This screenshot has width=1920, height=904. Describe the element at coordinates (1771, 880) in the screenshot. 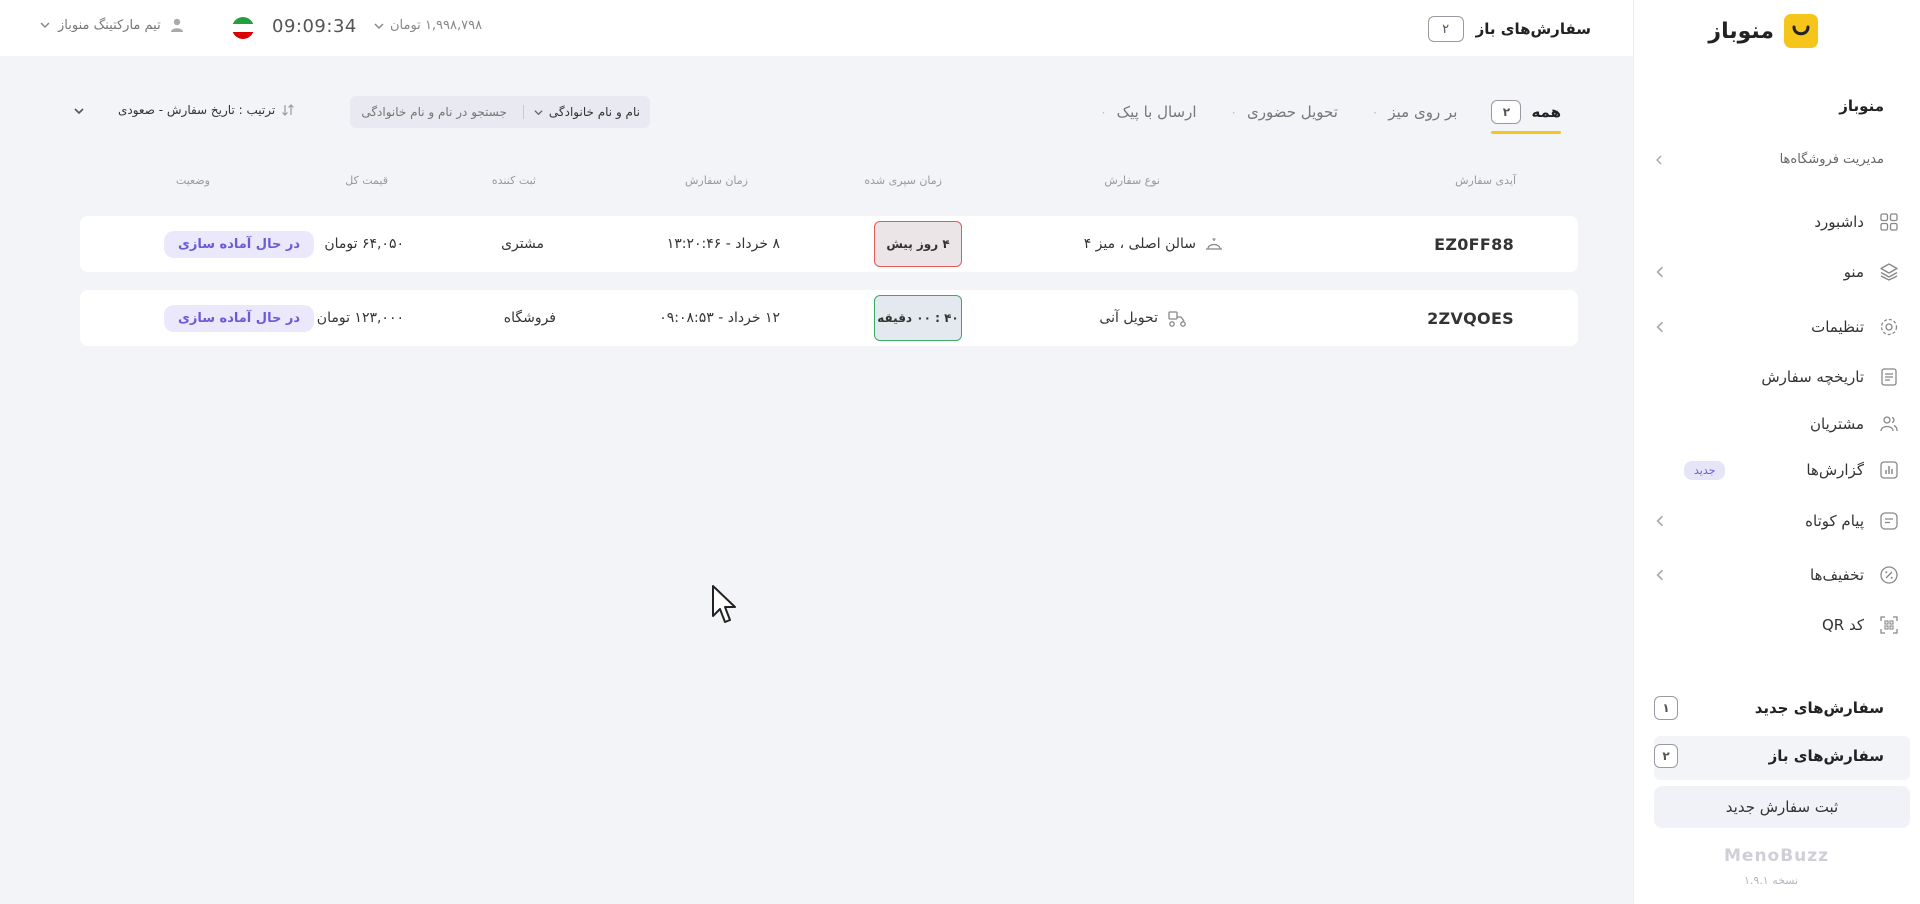

I see `app-version: نسخه ۱.۹.۱` at that location.